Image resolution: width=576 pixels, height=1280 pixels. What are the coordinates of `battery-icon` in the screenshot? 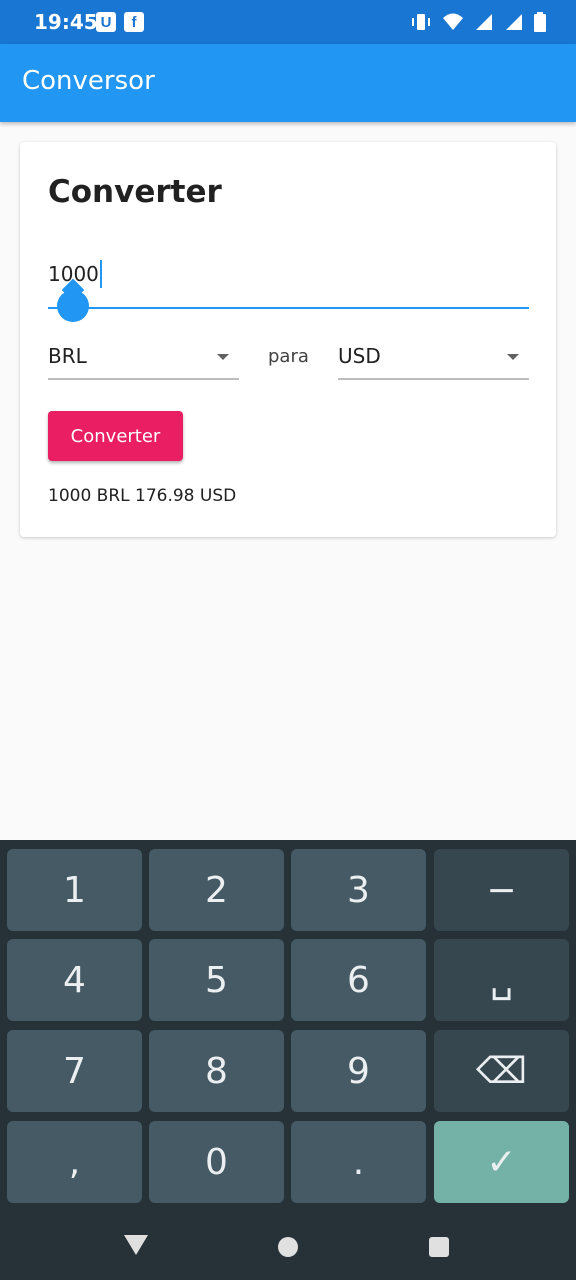 It's located at (540, 22).